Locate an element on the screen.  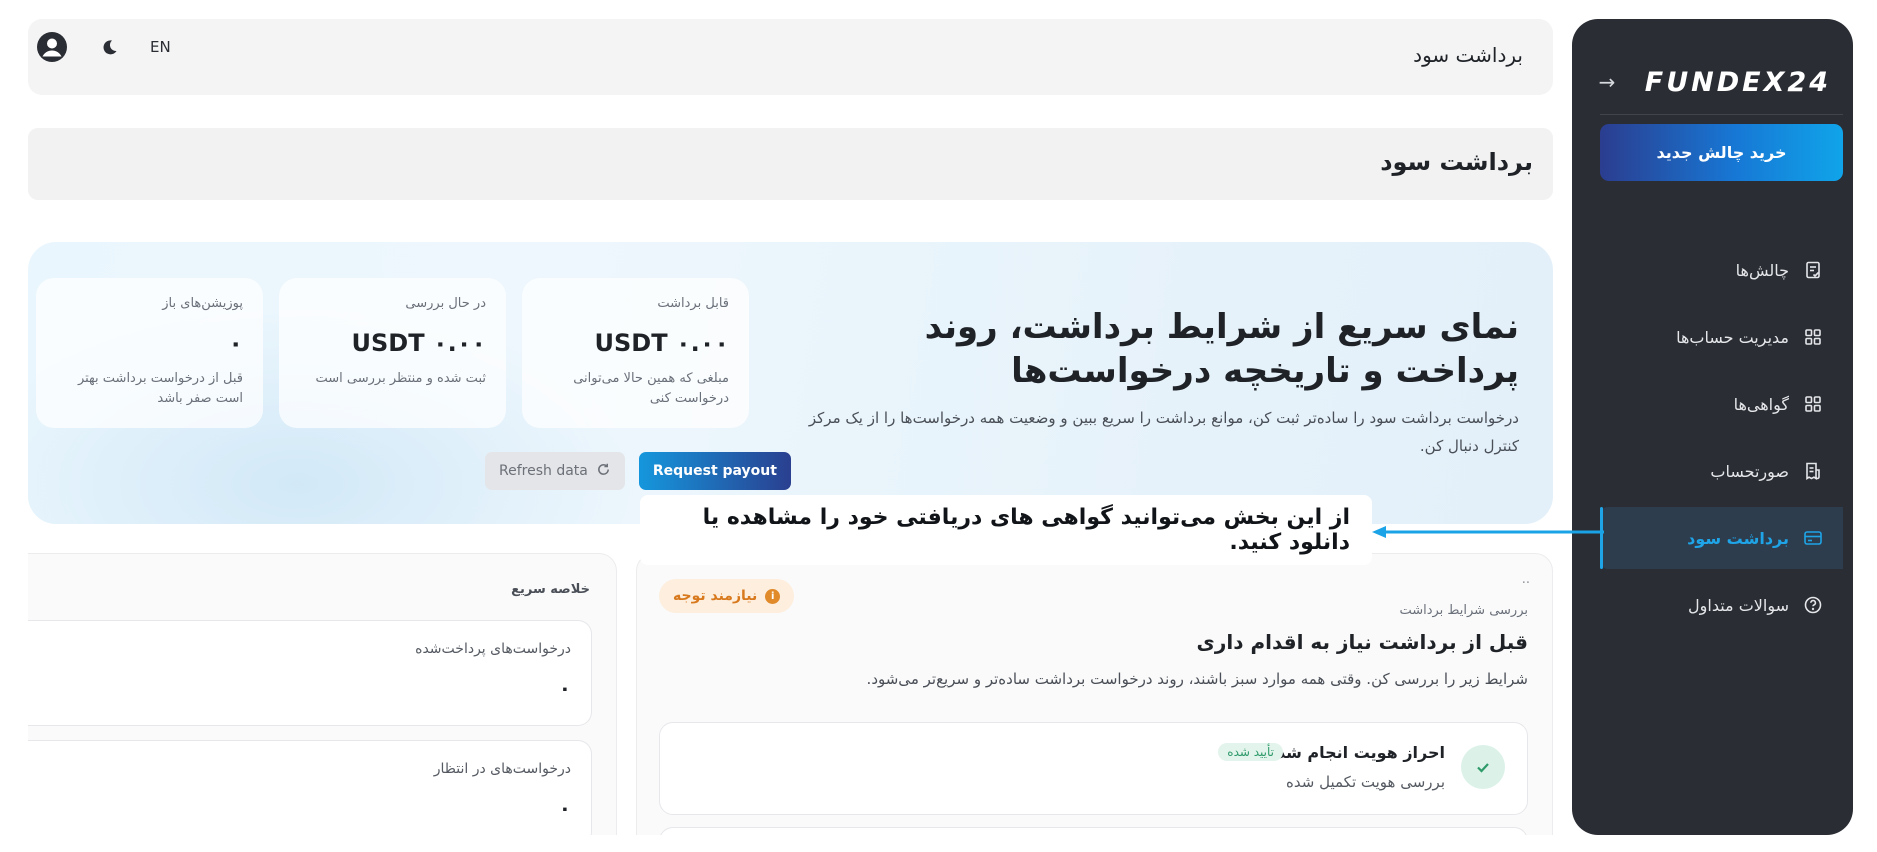
sidebar-item-label: صورتحساب is located at coordinates (1749, 471).